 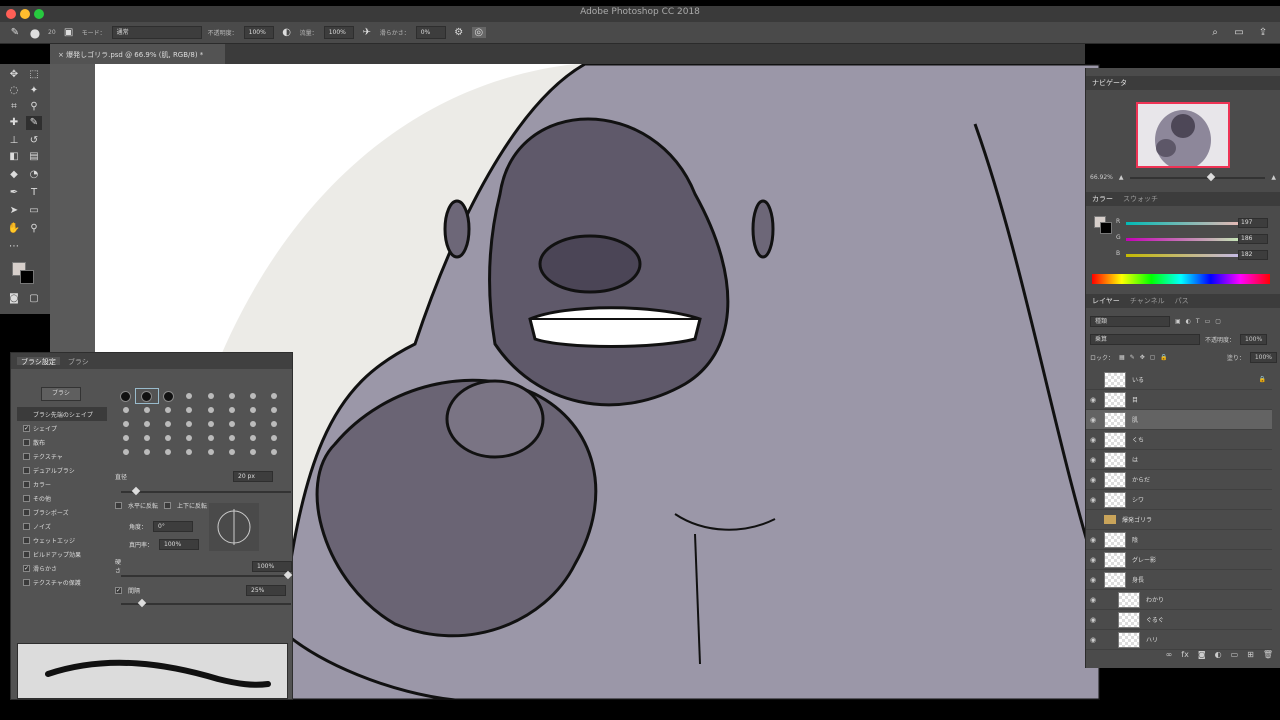 What do you see at coordinates (459, 32) in the screenshot?
I see `smoothing-settings-gear-icon: ⚙` at bounding box center [459, 32].